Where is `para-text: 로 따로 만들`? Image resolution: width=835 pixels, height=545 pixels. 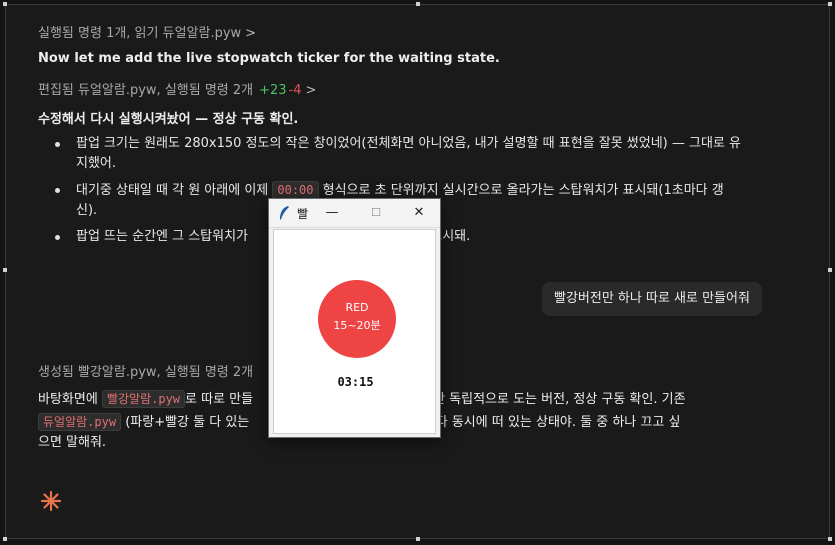 para-text: 로 따로 만들 is located at coordinates (219, 399).